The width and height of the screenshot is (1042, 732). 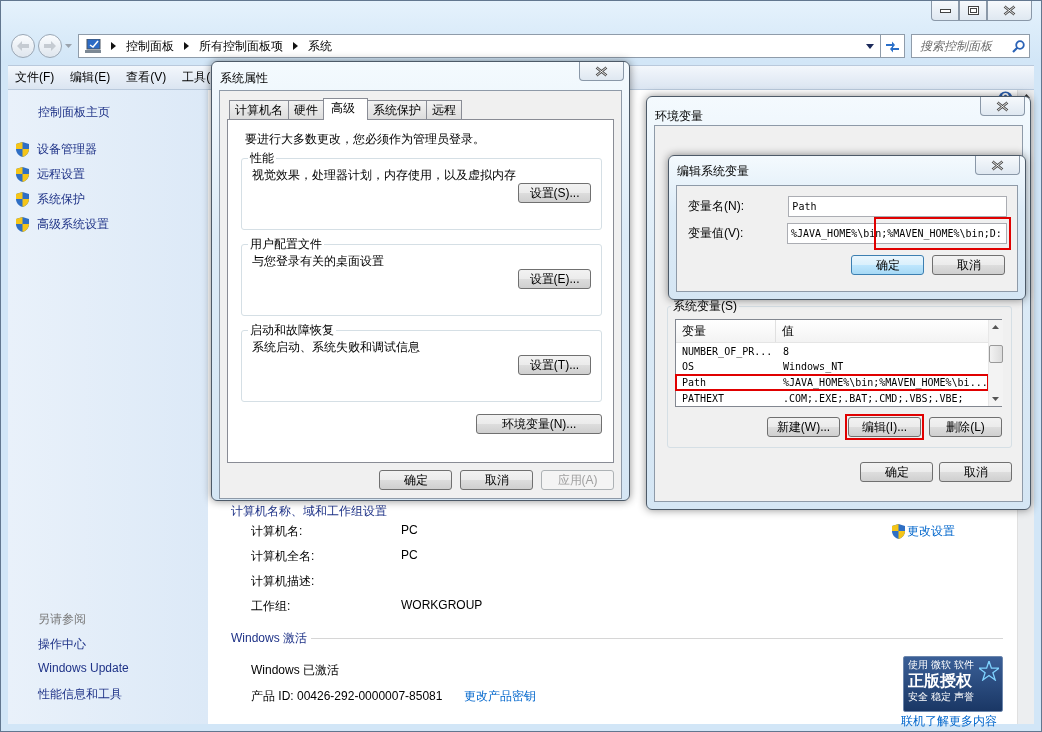 I want to click on sidebar-link: 控制面板主页, so click(x=123, y=112).